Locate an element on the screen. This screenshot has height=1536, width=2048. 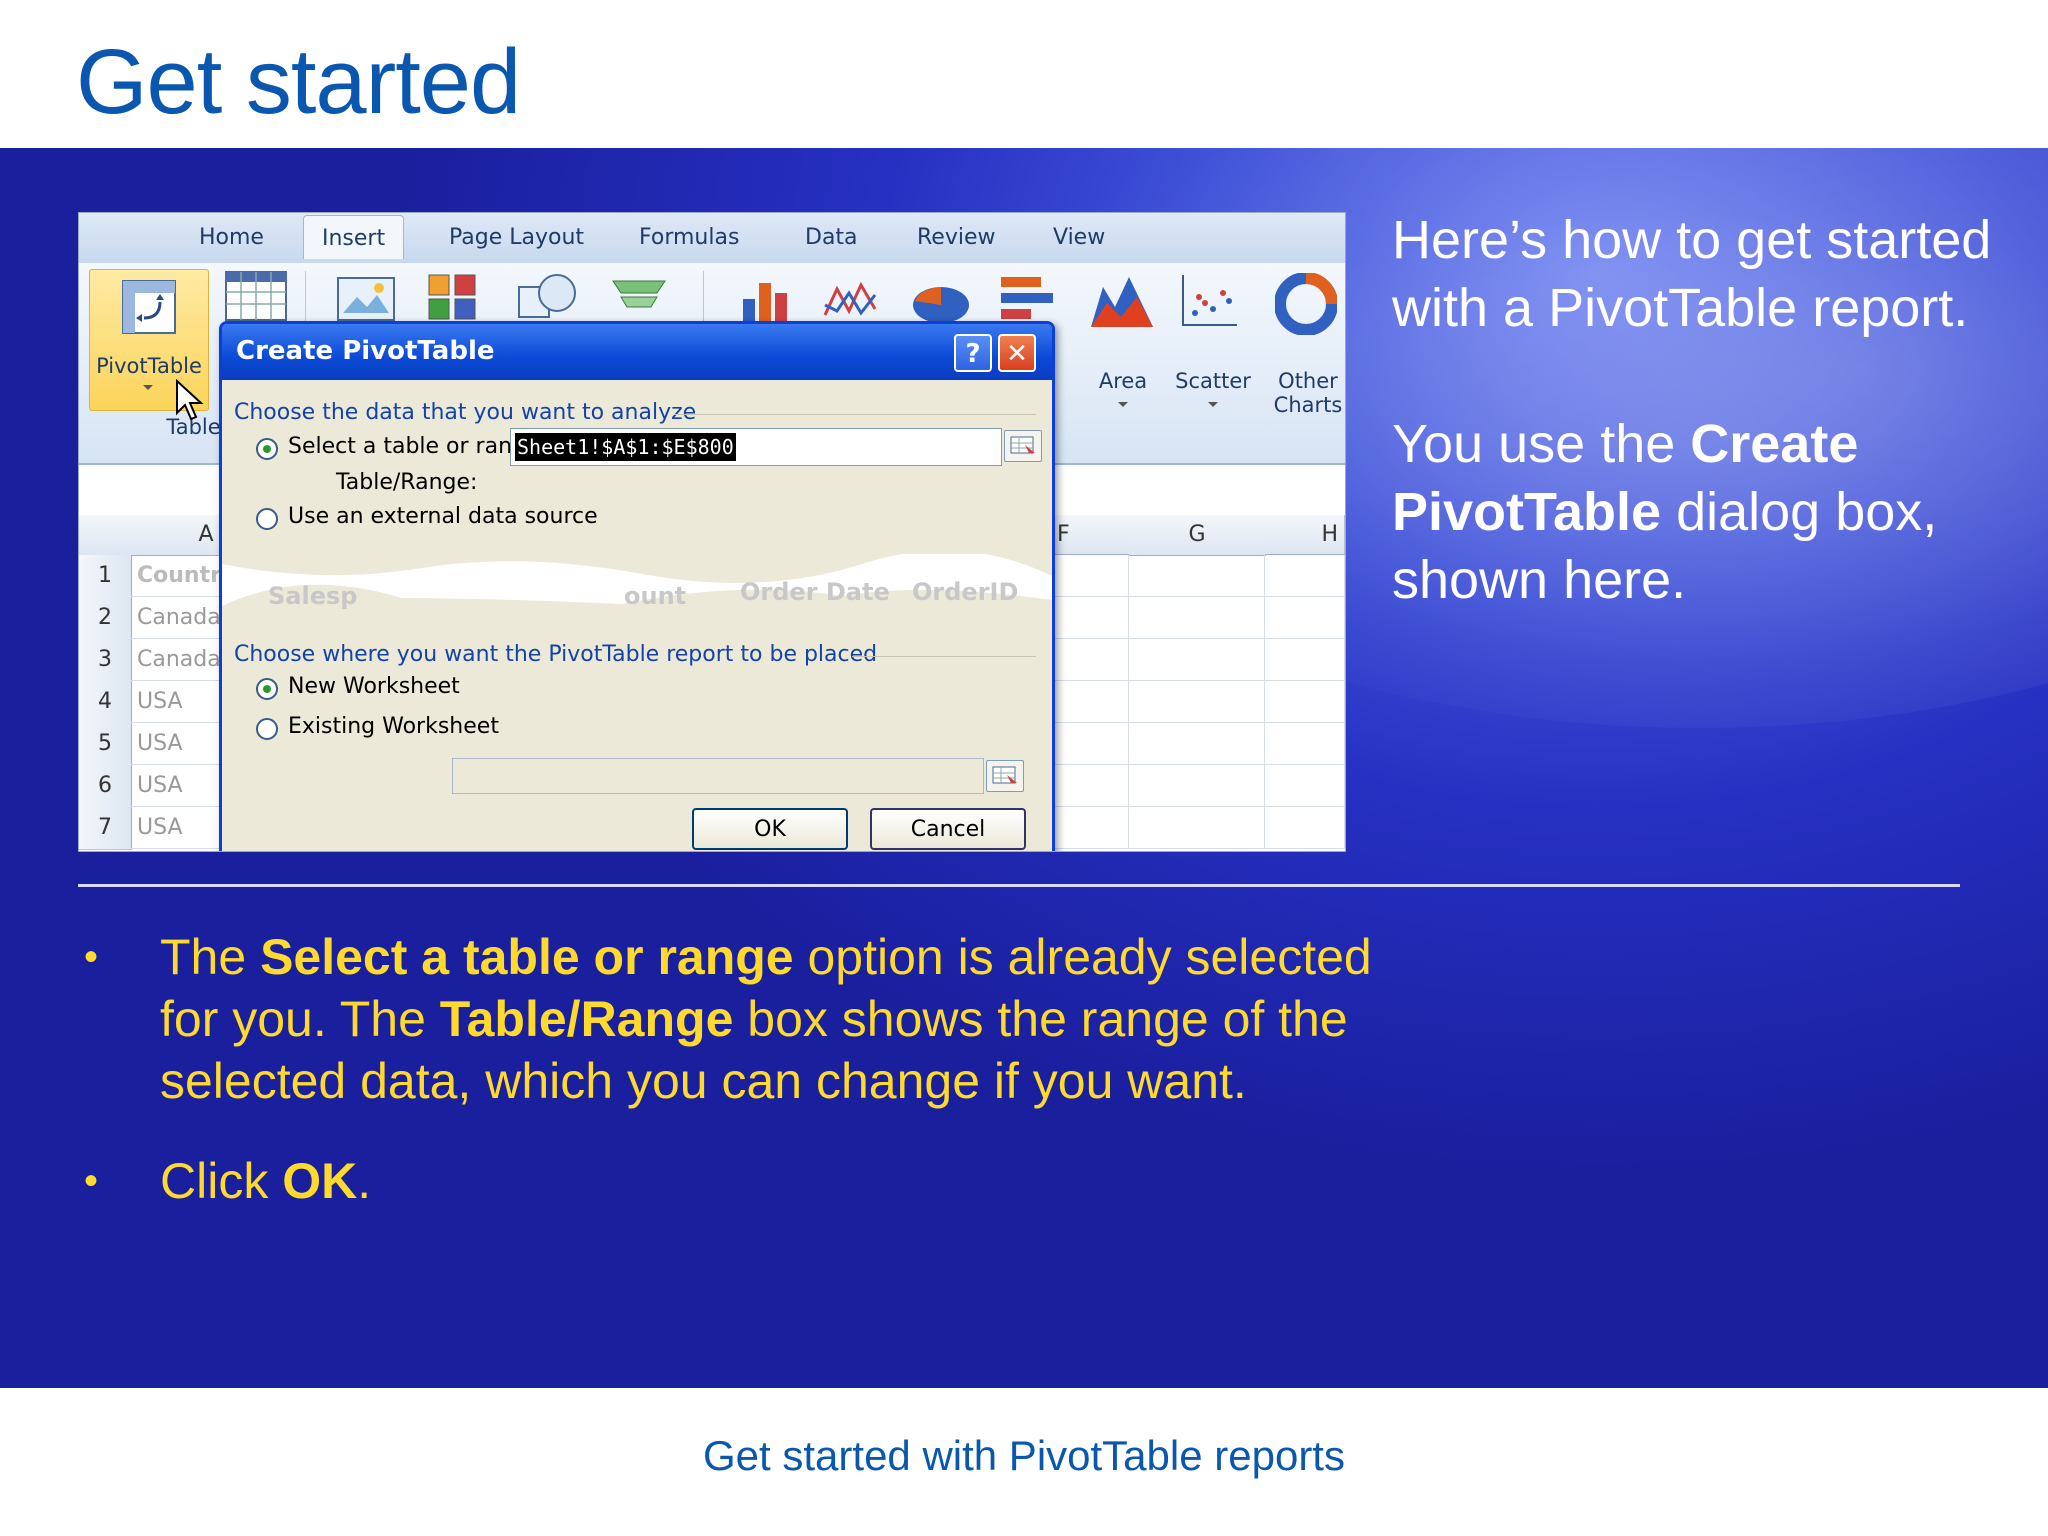
range-picker-button is located at coordinates (1023, 446).